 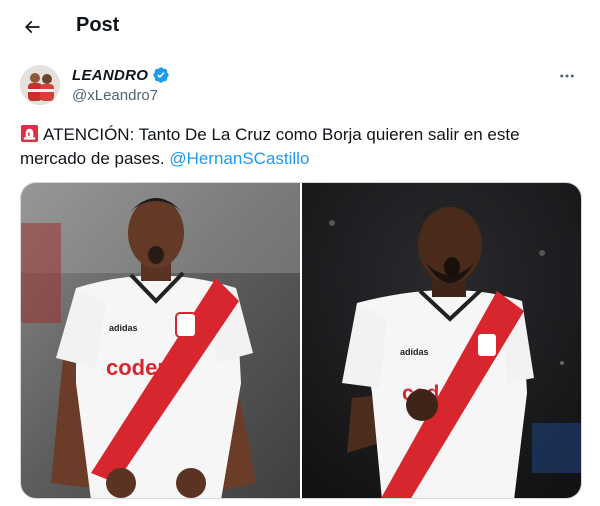 I want to click on sponsor-text-1: codere, so click(x=142, y=367).